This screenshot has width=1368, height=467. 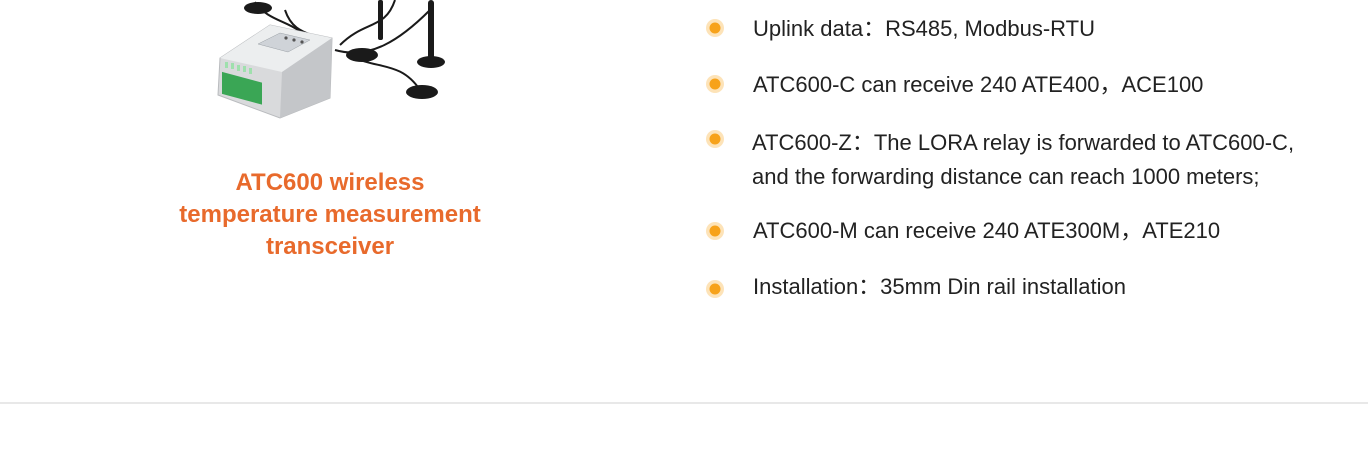 What do you see at coordinates (939, 286) in the screenshot?
I see `spec-text: Installation：35mm Din rail installation` at bounding box center [939, 286].